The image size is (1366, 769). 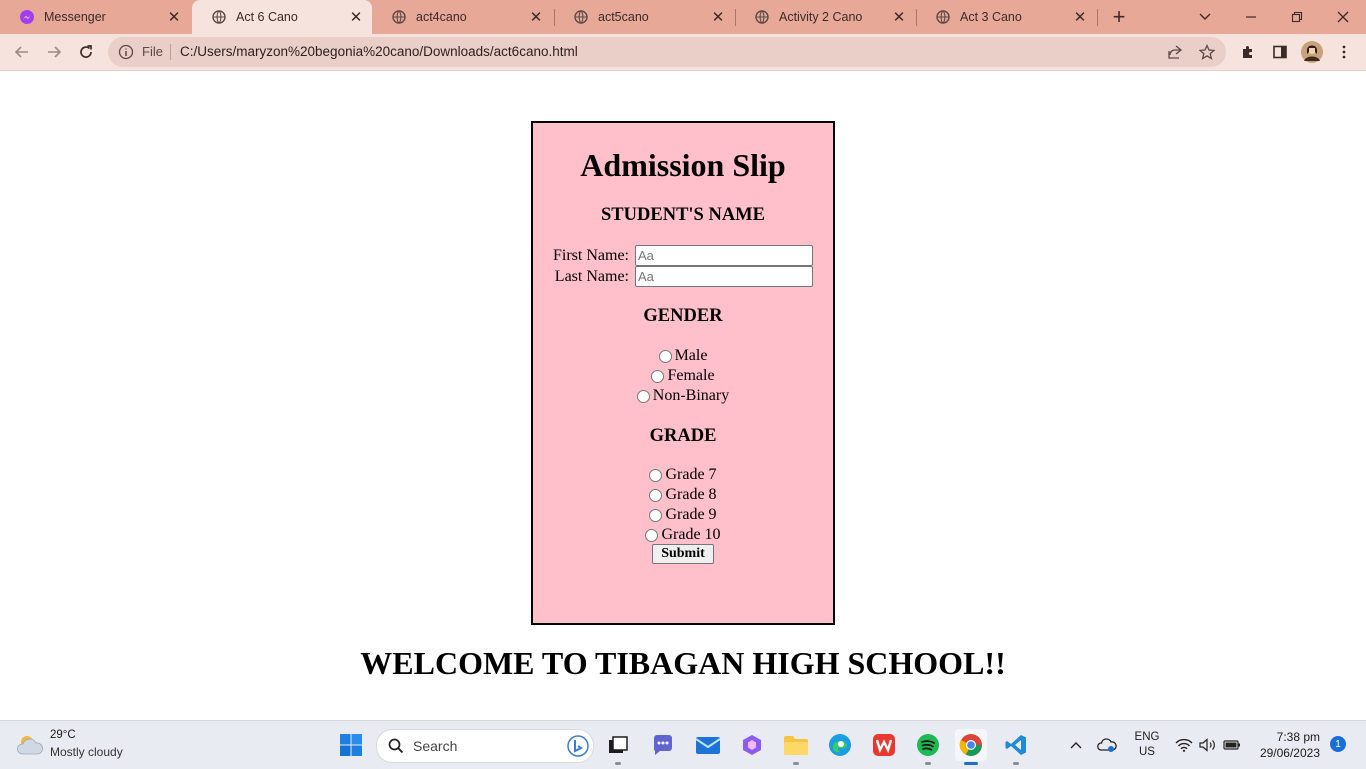 I want to click on tab-act6cano: Act 6 Cano ✕, so click(x=282, y=17).